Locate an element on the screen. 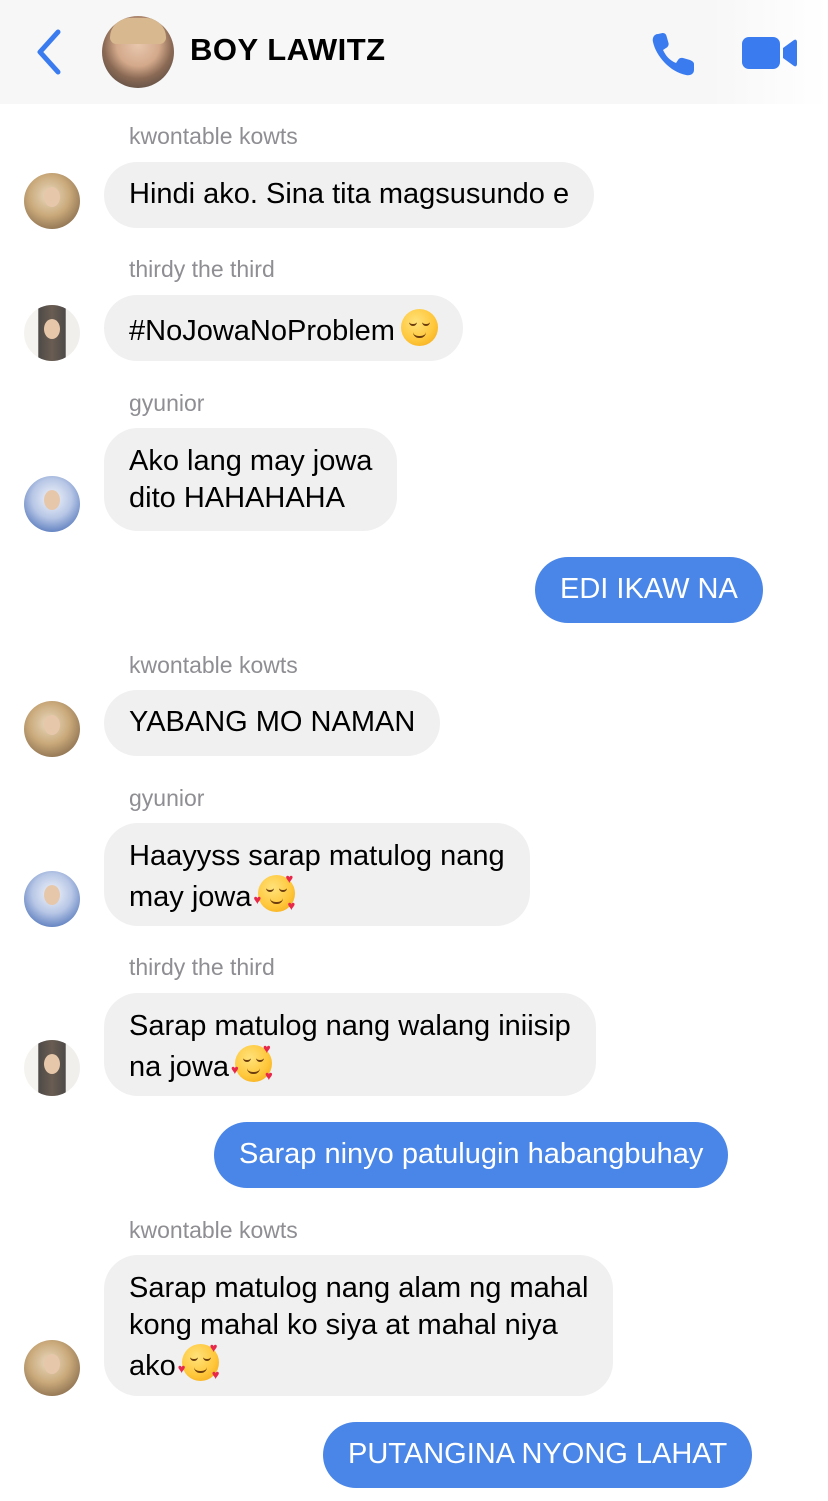 The height and width of the screenshot is (1501, 828). avatar-hair is located at coordinates (138, 31).